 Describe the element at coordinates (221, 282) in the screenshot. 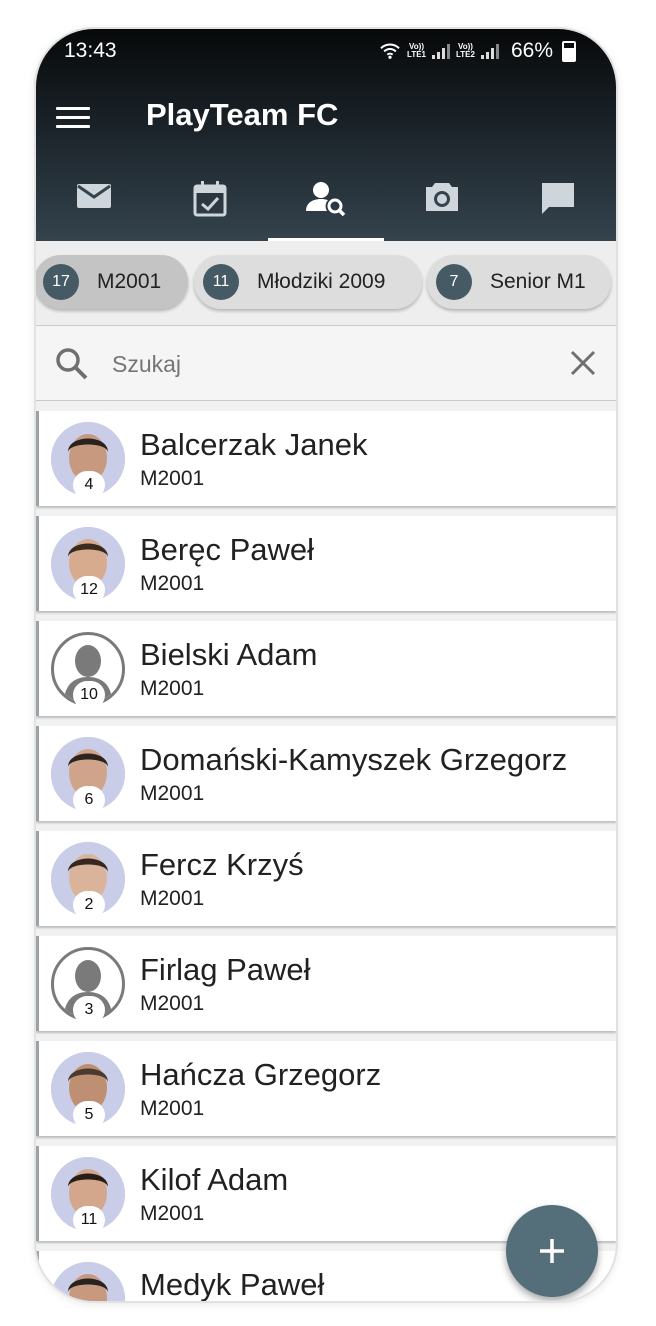

I see `team-count-badge: 11` at that location.